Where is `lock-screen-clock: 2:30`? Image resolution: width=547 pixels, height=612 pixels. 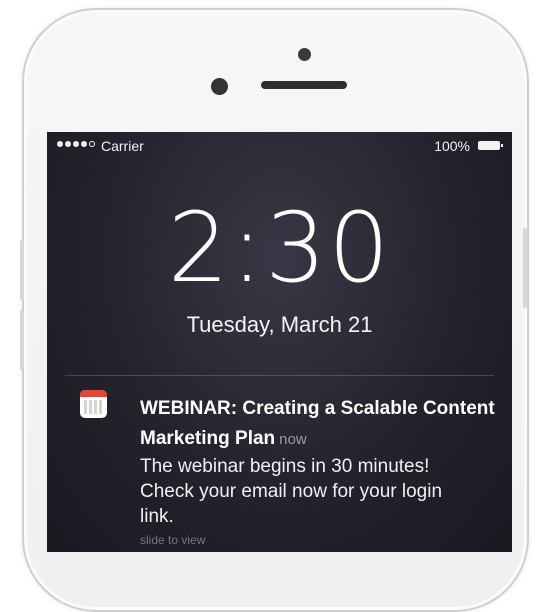 lock-screen-clock: 2:30 is located at coordinates (279, 248).